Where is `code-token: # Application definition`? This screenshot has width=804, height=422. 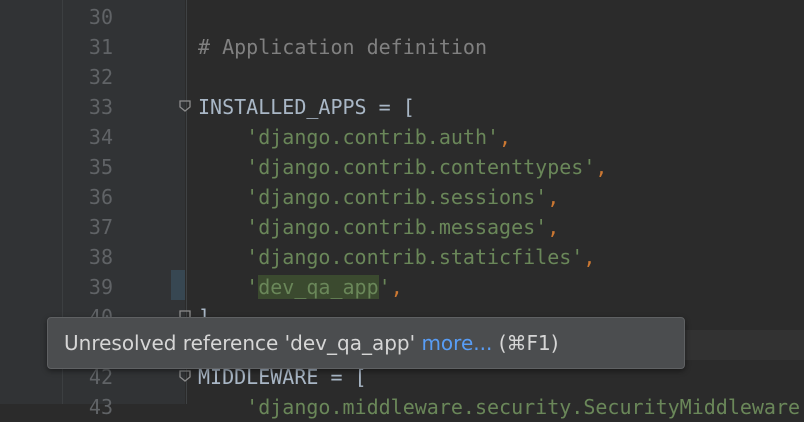
code-token: # Application definition is located at coordinates (342, 47).